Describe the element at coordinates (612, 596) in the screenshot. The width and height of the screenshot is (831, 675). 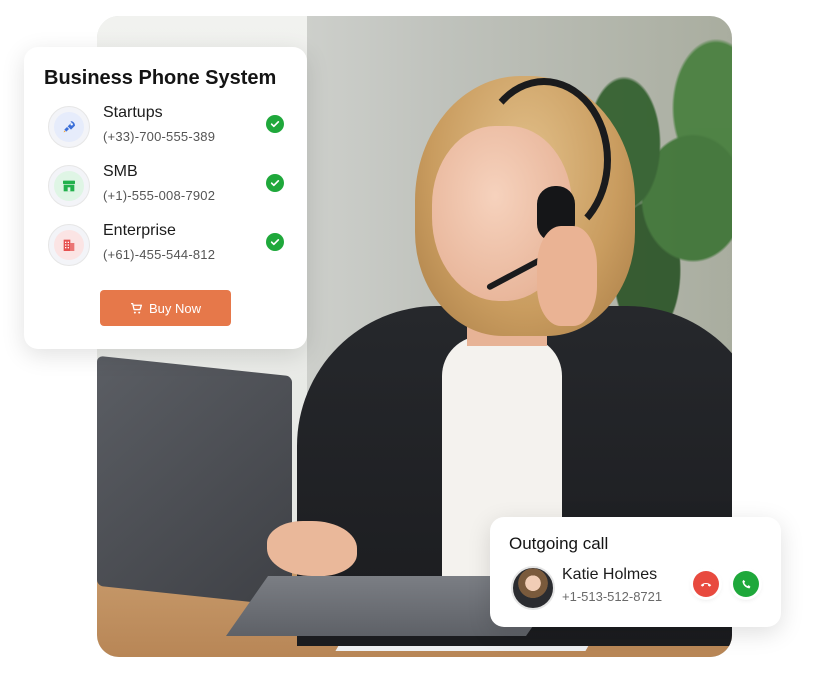
I see `caller-phone: +1-513-512-8721` at that location.